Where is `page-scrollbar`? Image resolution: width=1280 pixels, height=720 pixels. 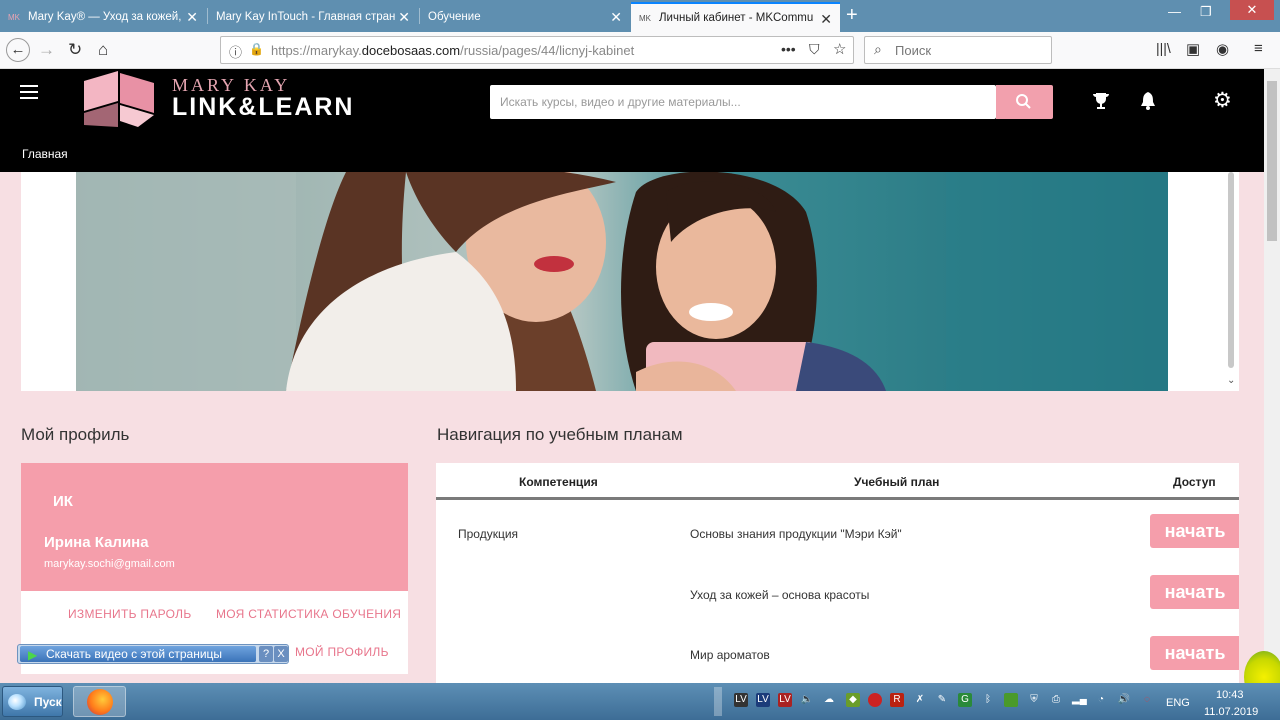
page-scrollbar is located at coordinates (1272, 376).